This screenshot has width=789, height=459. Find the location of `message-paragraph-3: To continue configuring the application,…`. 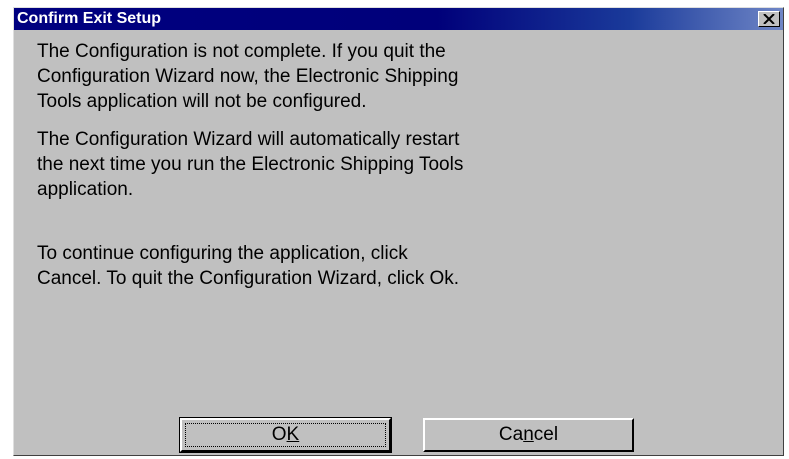

message-paragraph-3: To continue configuring the application,… is located at coordinates (407, 266).